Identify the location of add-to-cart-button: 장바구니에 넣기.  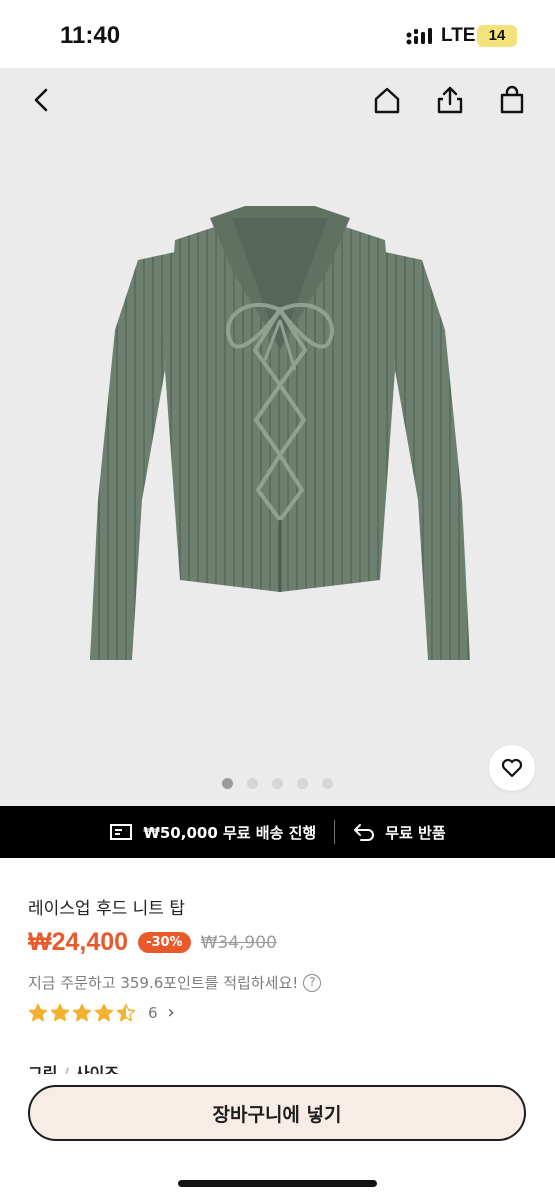
(277, 1113).